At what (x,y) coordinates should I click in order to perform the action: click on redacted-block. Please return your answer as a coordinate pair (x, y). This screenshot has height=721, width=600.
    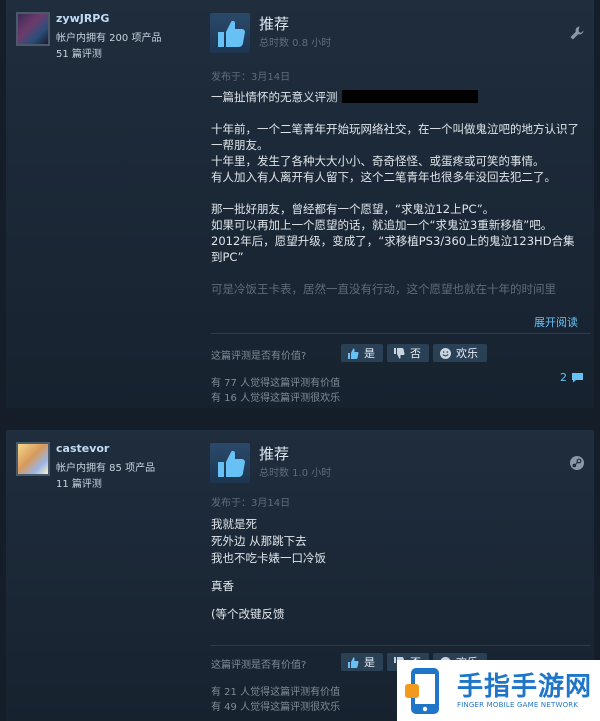
    Looking at the image, I should click on (409, 96).